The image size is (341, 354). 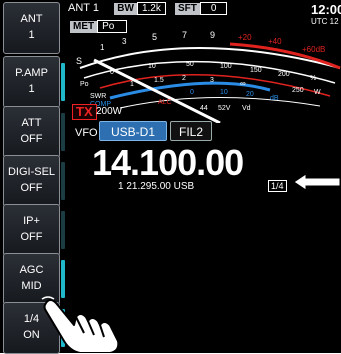 I want to click on vfo-label: VFO, so click(x=86, y=133).